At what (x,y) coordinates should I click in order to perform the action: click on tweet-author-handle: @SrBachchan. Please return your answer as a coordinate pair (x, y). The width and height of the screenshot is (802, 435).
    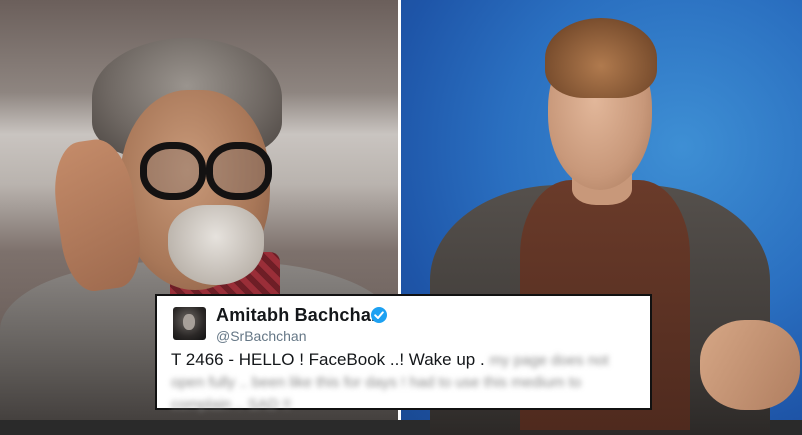
    Looking at the image, I should click on (261, 336).